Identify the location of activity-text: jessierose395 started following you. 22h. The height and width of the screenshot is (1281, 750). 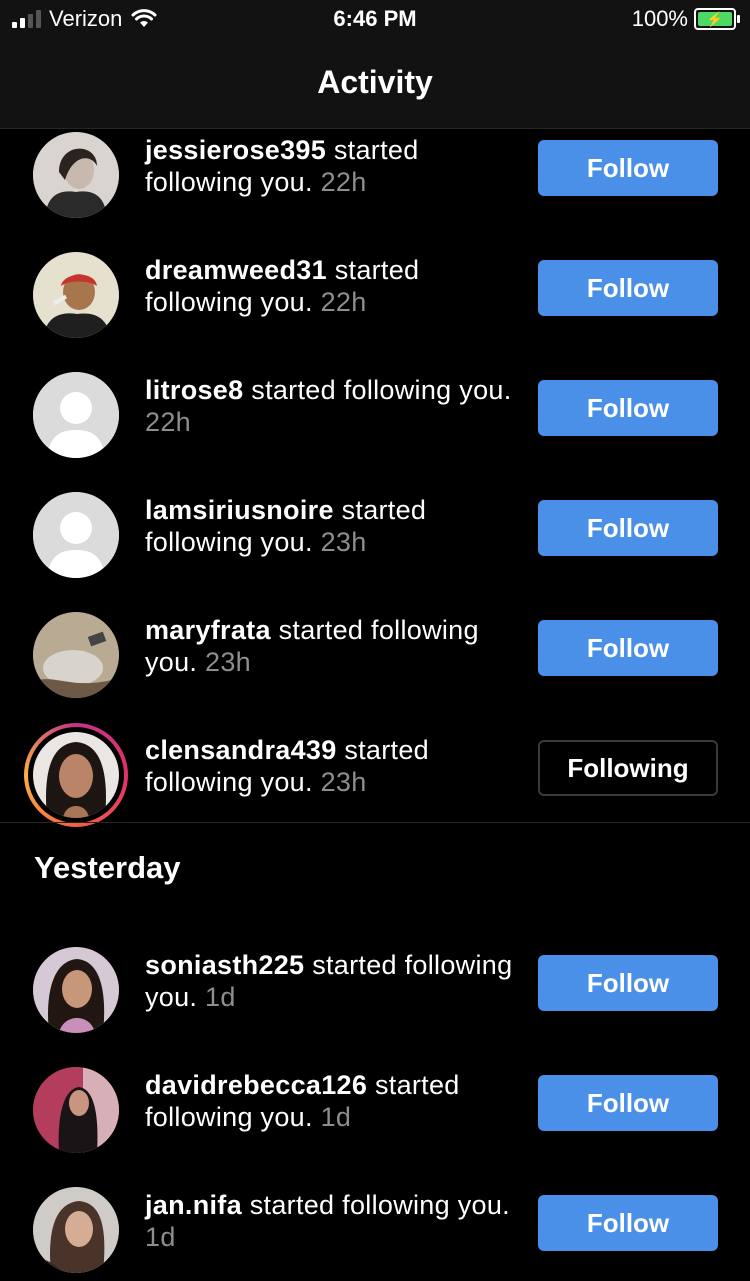
(330, 166).